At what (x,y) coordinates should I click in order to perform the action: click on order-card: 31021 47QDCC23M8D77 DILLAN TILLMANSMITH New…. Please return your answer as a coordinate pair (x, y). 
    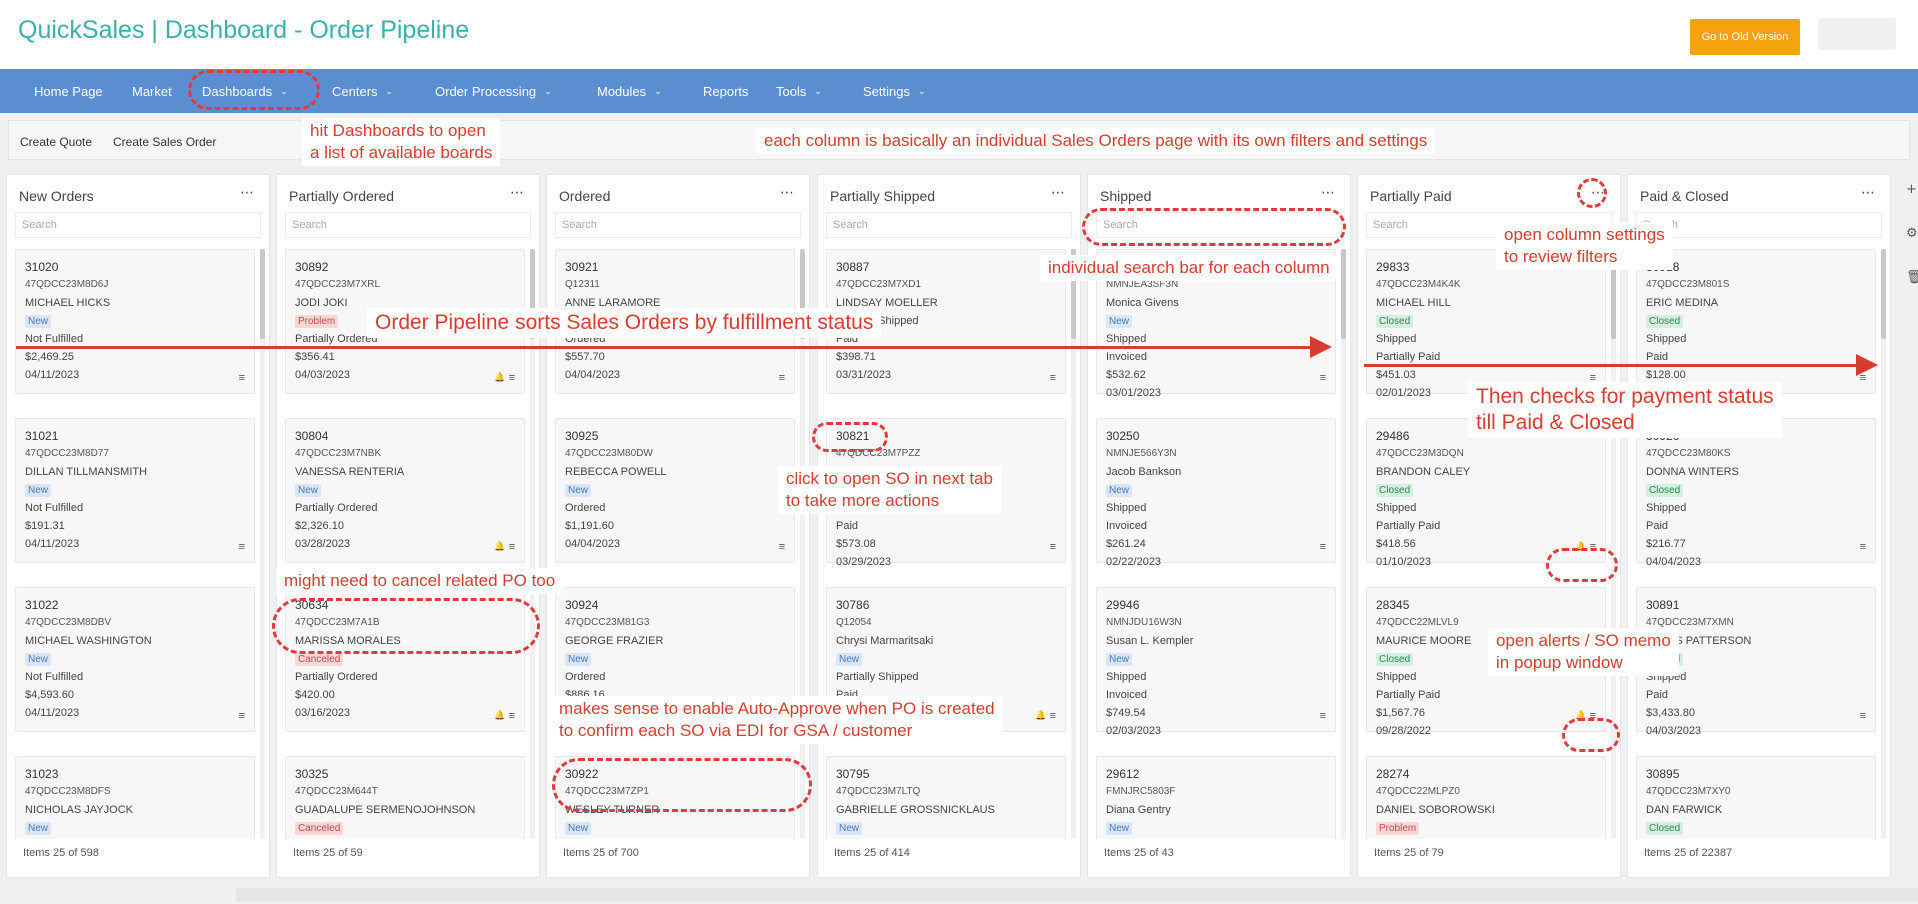
    Looking at the image, I should click on (135, 490).